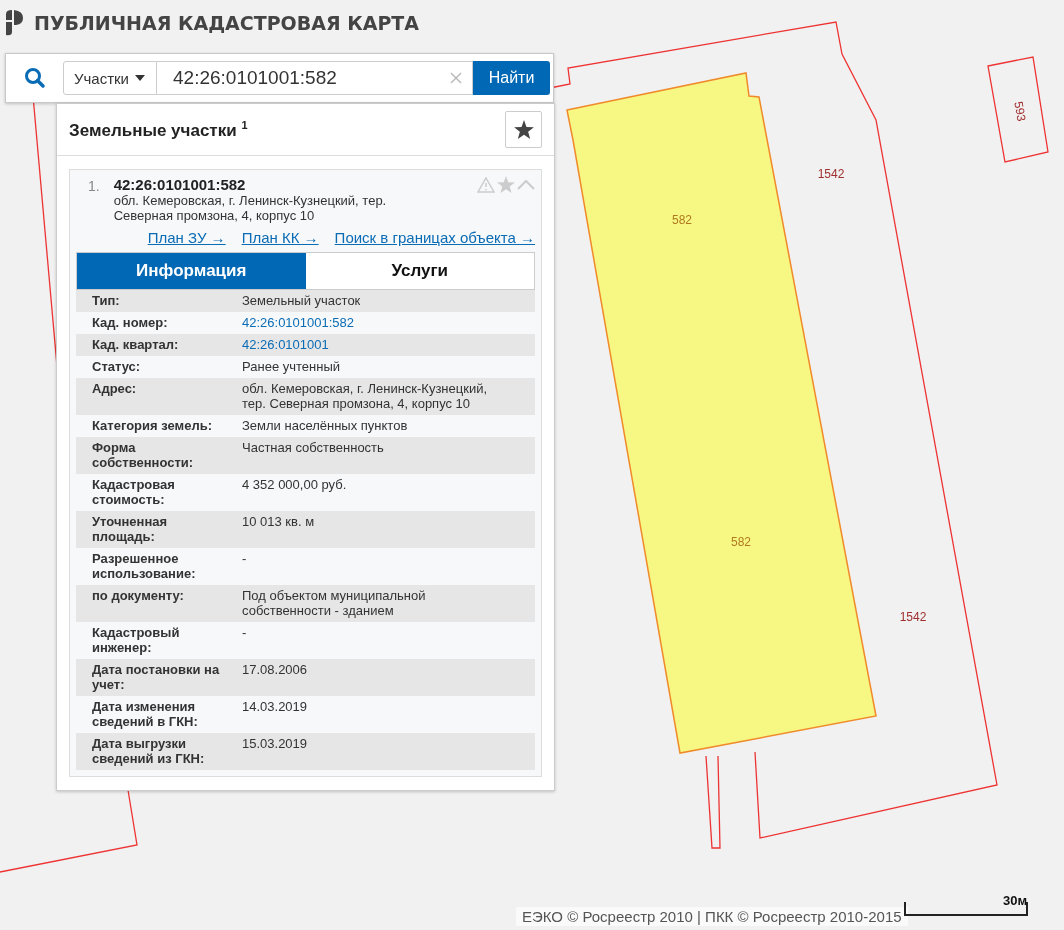  What do you see at coordinates (377, 344) in the screenshot?
I see `field-link: 42:26:0101001` at bounding box center [377, 344].